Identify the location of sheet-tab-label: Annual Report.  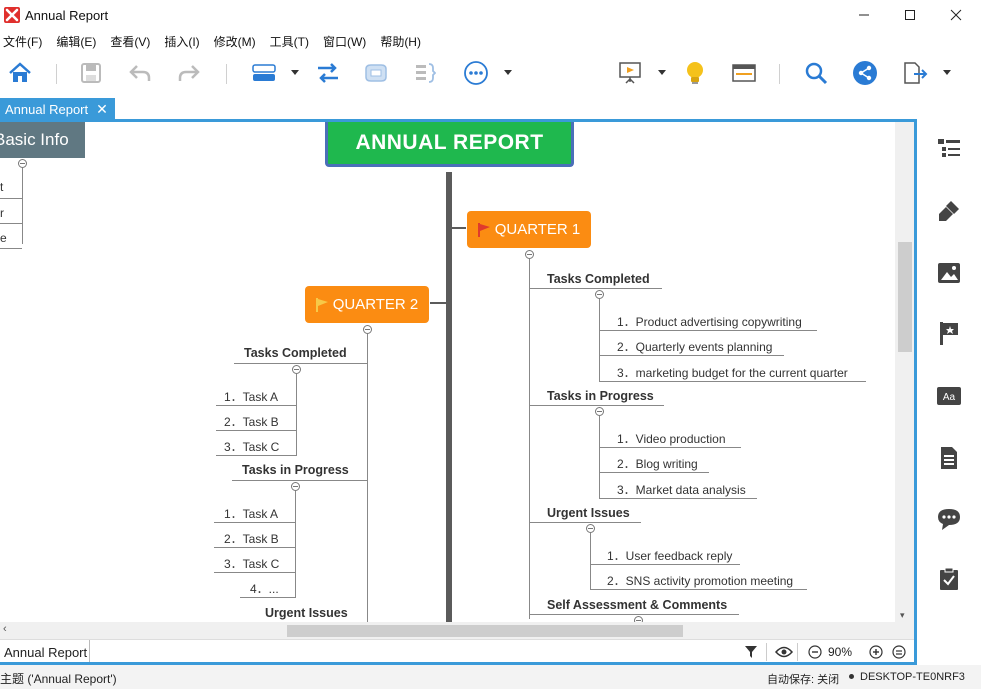
(46, 652).